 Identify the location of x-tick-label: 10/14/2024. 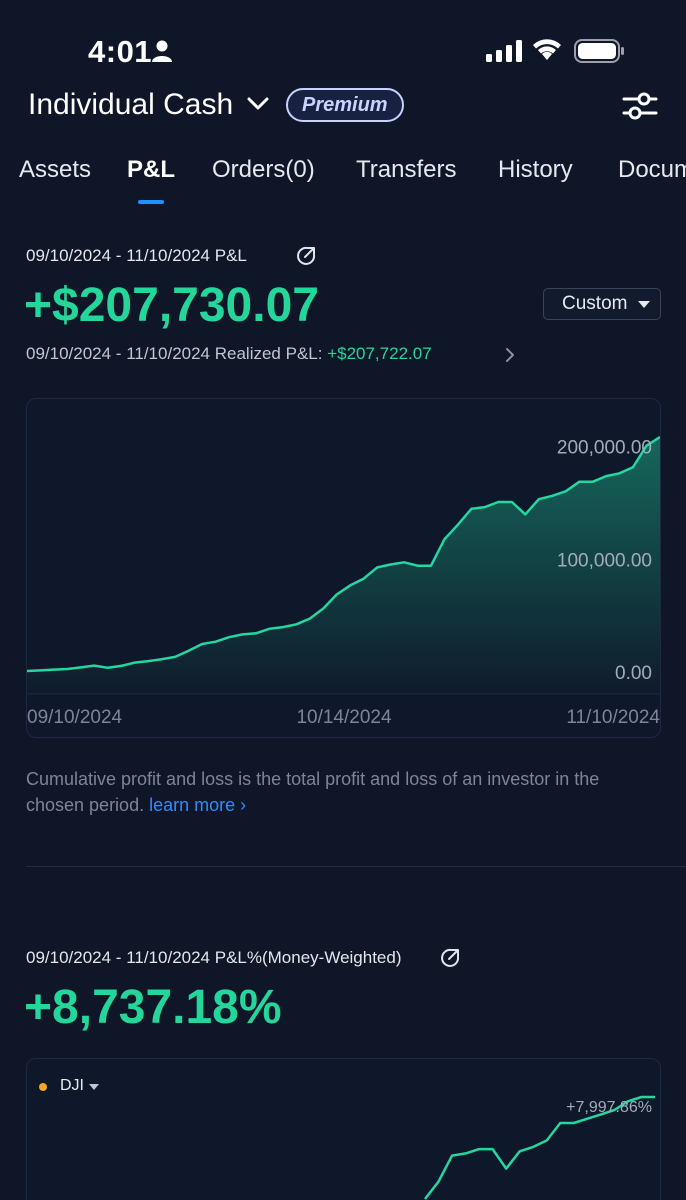
(344, 717).